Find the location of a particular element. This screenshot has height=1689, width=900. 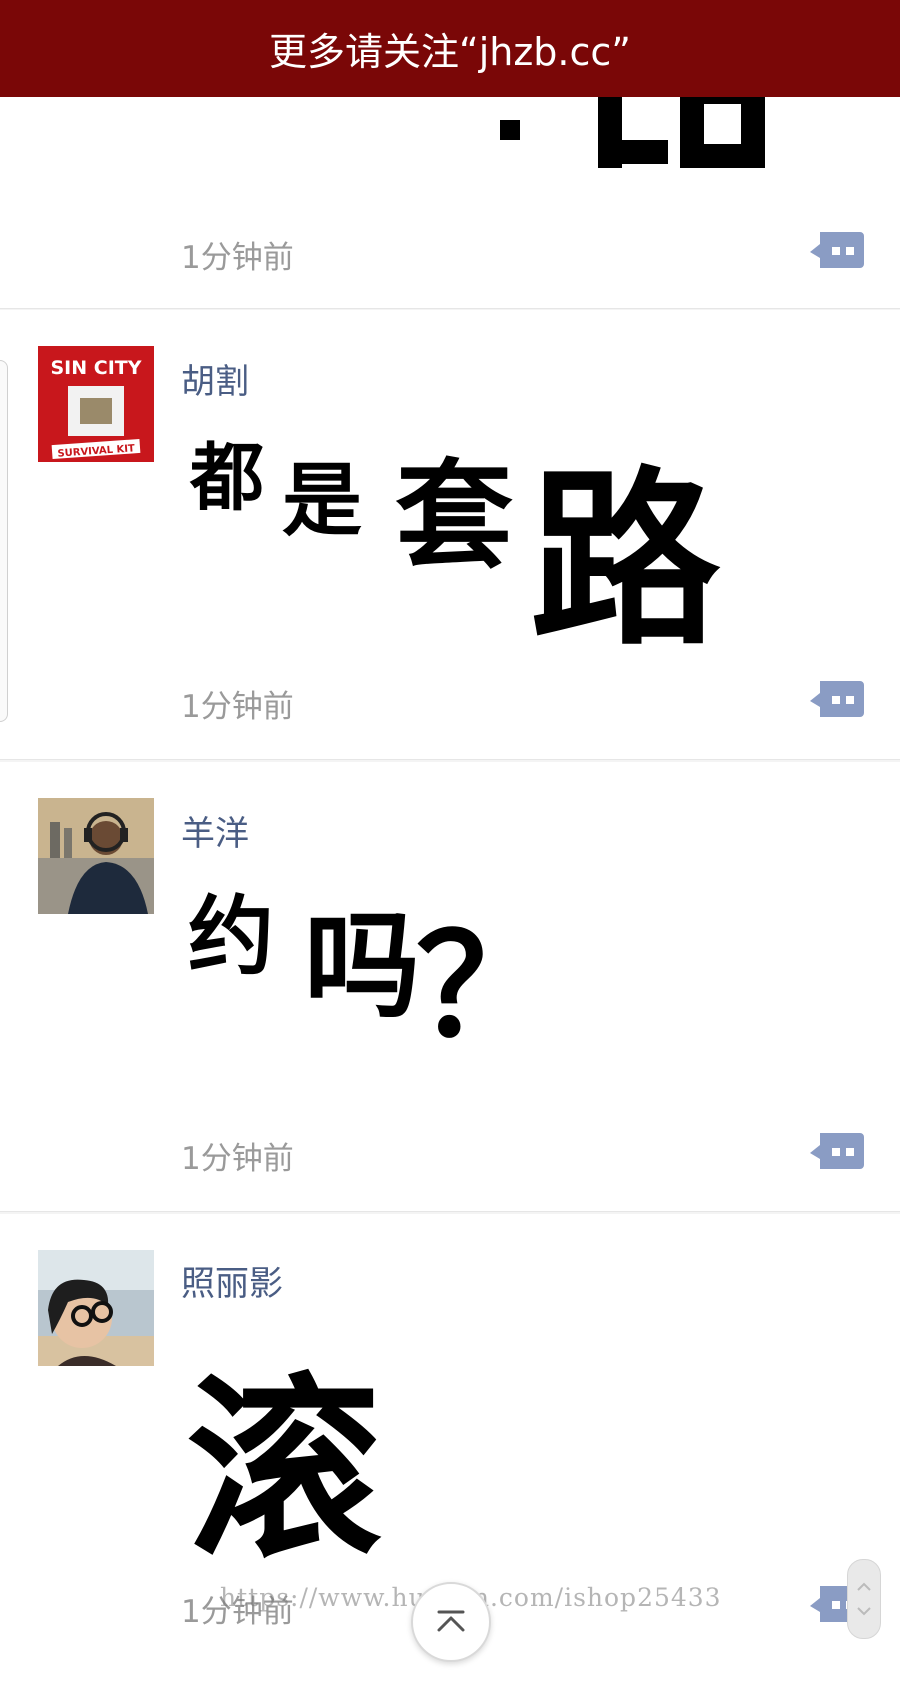

sticker-char: 约 is located at coordinates (231, 937).